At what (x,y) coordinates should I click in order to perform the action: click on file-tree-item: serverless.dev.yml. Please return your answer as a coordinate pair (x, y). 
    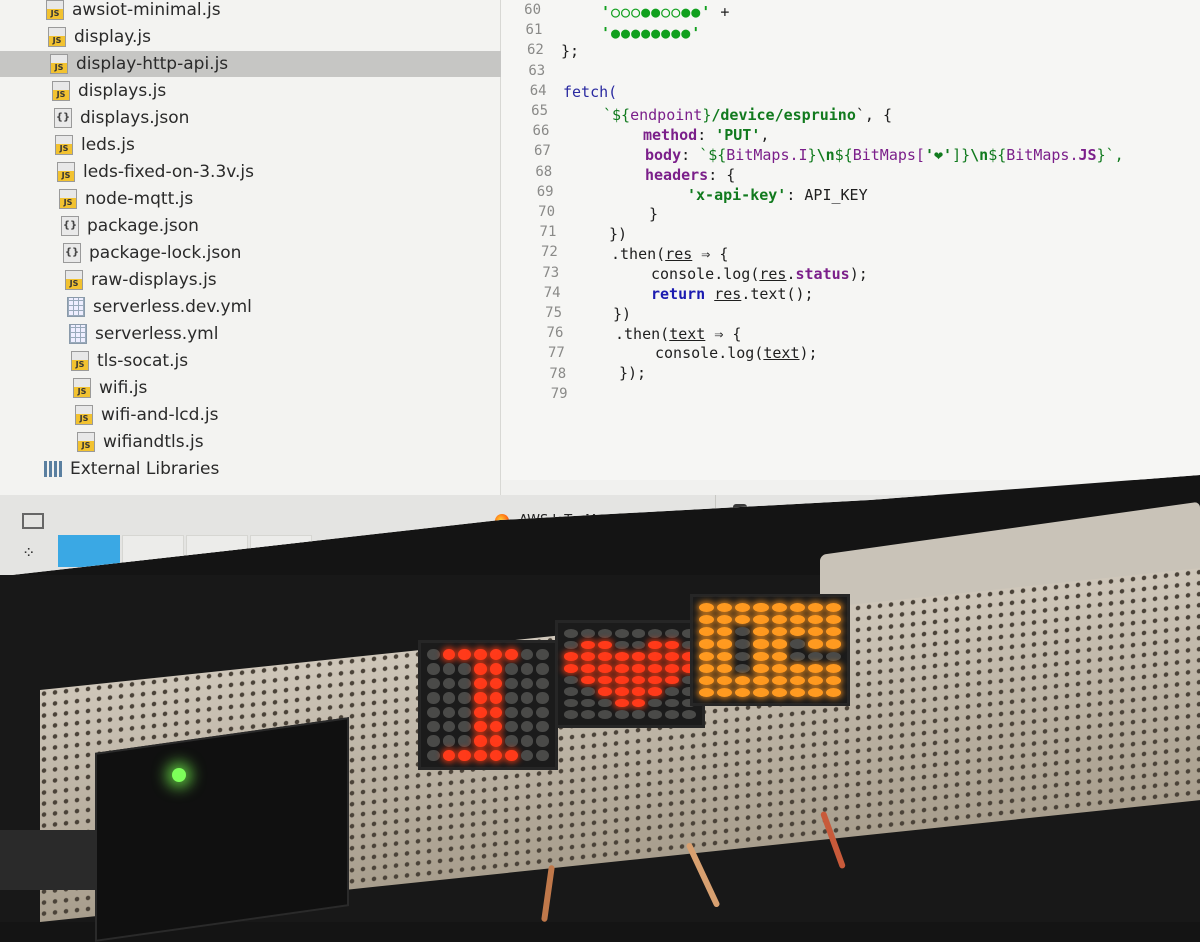
    Looking at the image, I should click on (159, 307).